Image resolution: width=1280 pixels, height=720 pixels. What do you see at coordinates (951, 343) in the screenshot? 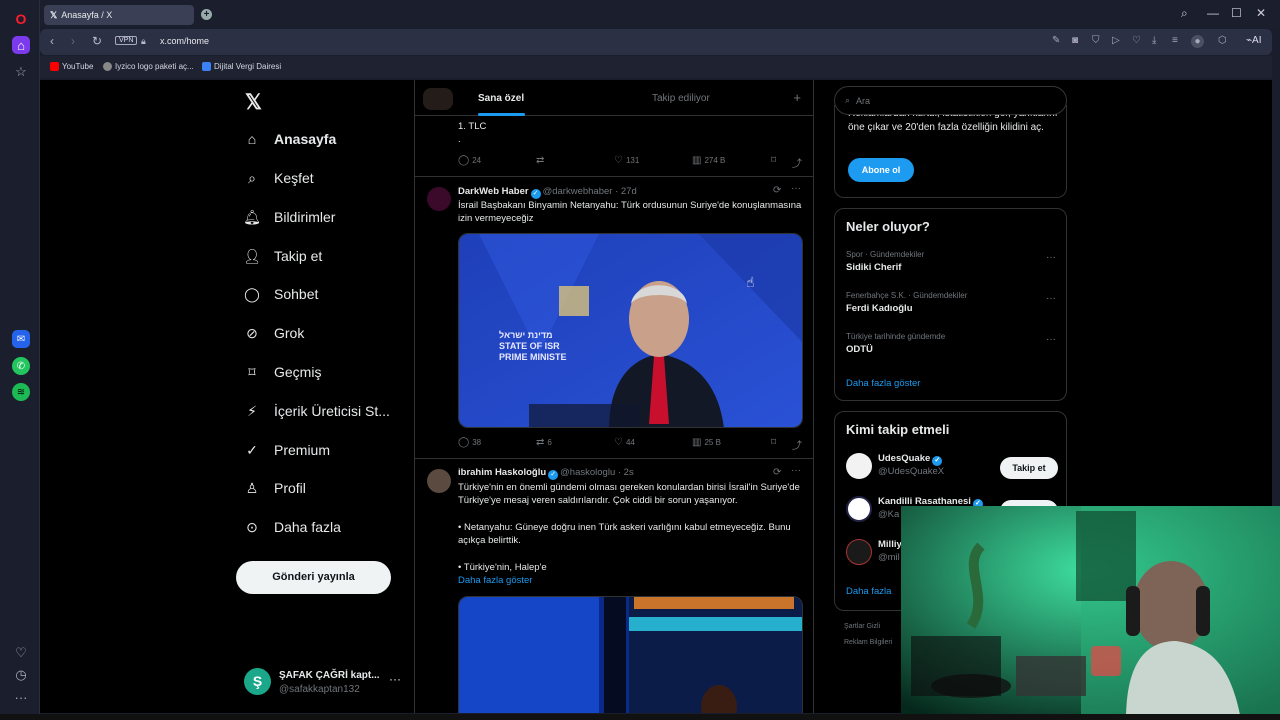
I see `trend-item: Türkiye tarihinde gündemde ODTÜ ···` at bounding box center [951, 343].